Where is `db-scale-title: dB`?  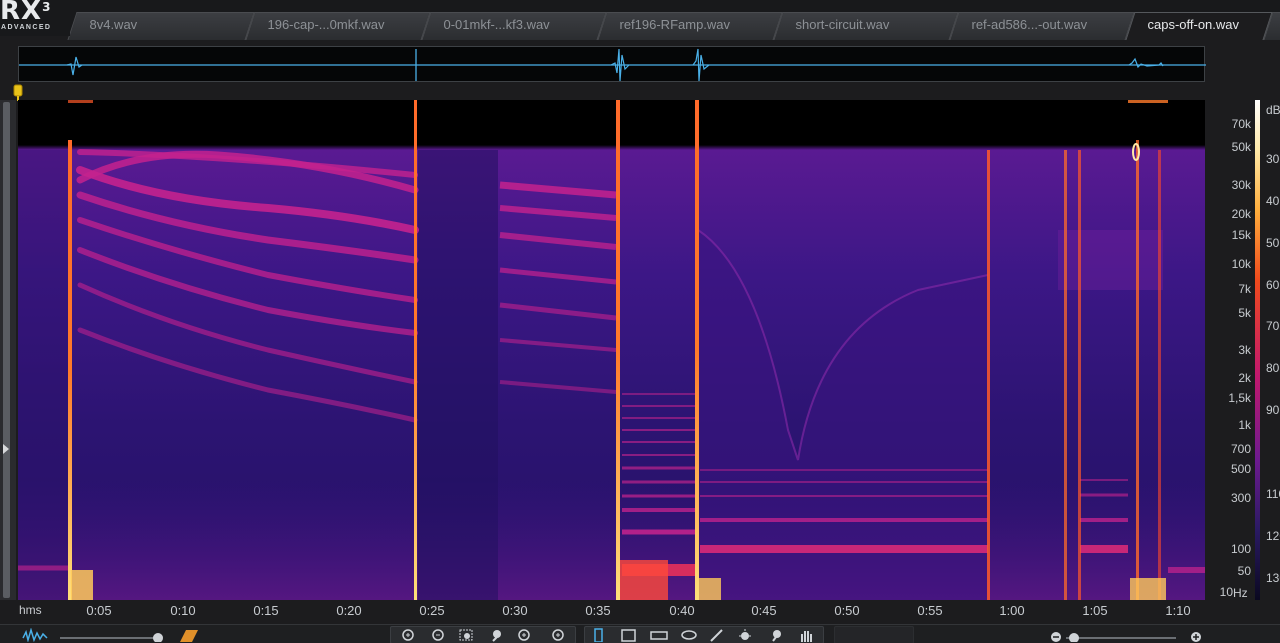
db-scale-title: dB is located at coordinates (1273, 110).